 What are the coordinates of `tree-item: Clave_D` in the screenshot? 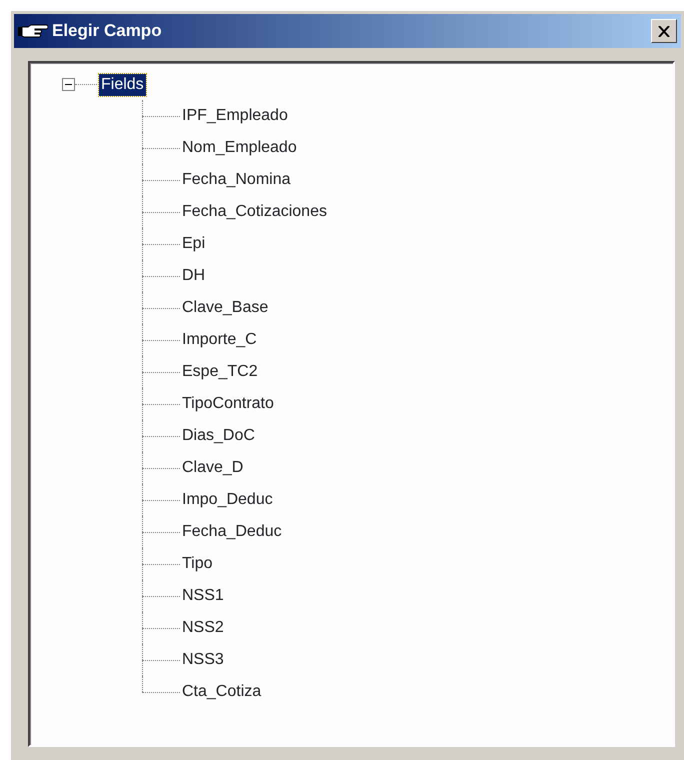 It's located at (213, 468).